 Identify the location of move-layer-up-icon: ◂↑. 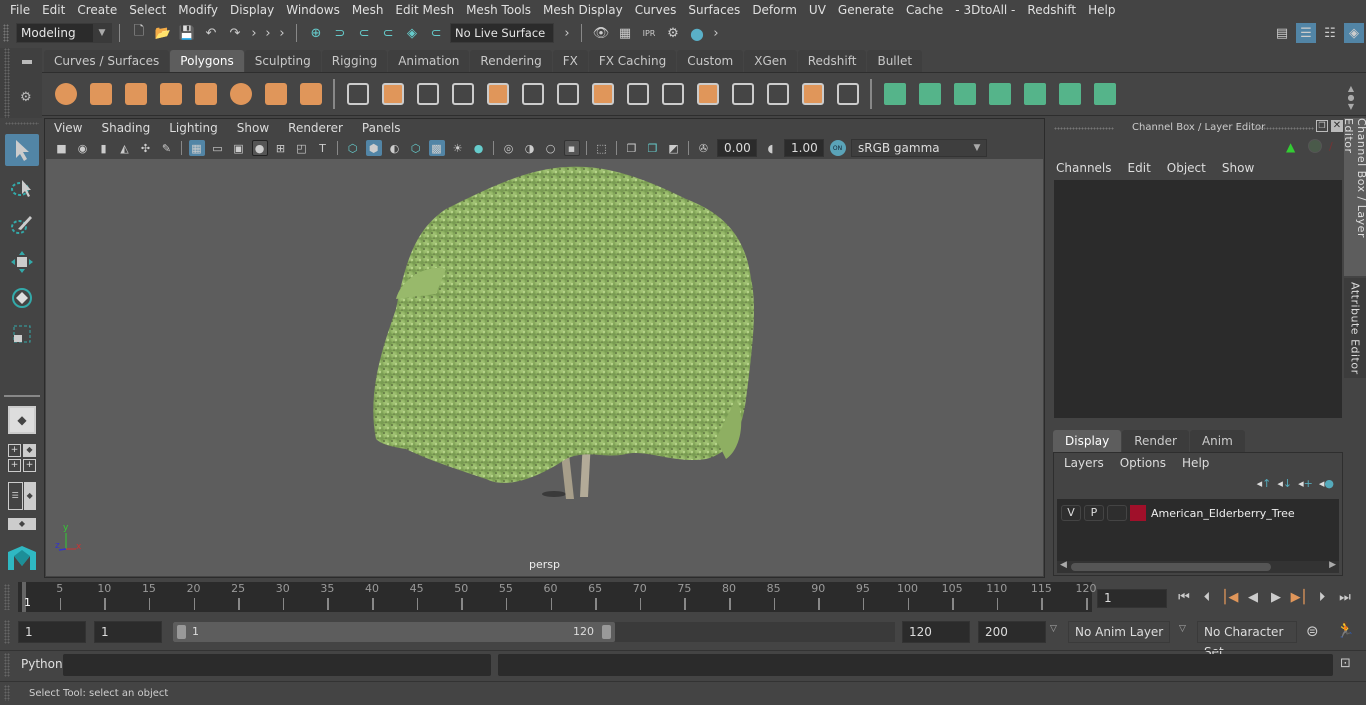
(1264, 483).